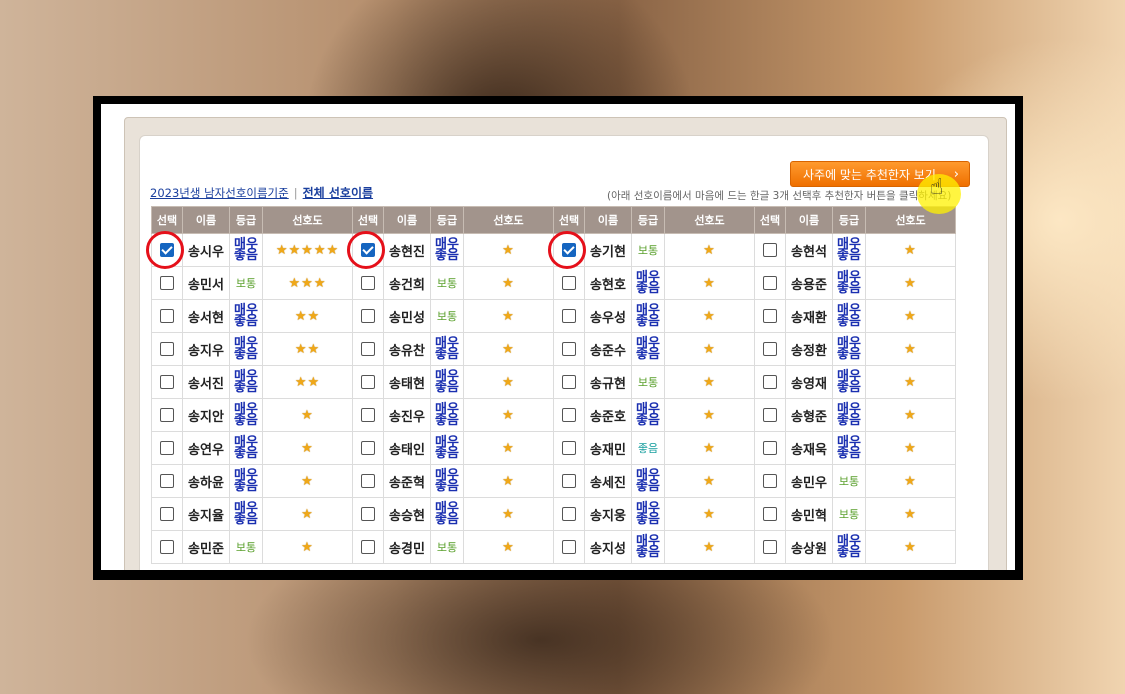  Describe the element at coordinates (407, 448) in the screenshot. I see `name-cell: 송태인` at that location.